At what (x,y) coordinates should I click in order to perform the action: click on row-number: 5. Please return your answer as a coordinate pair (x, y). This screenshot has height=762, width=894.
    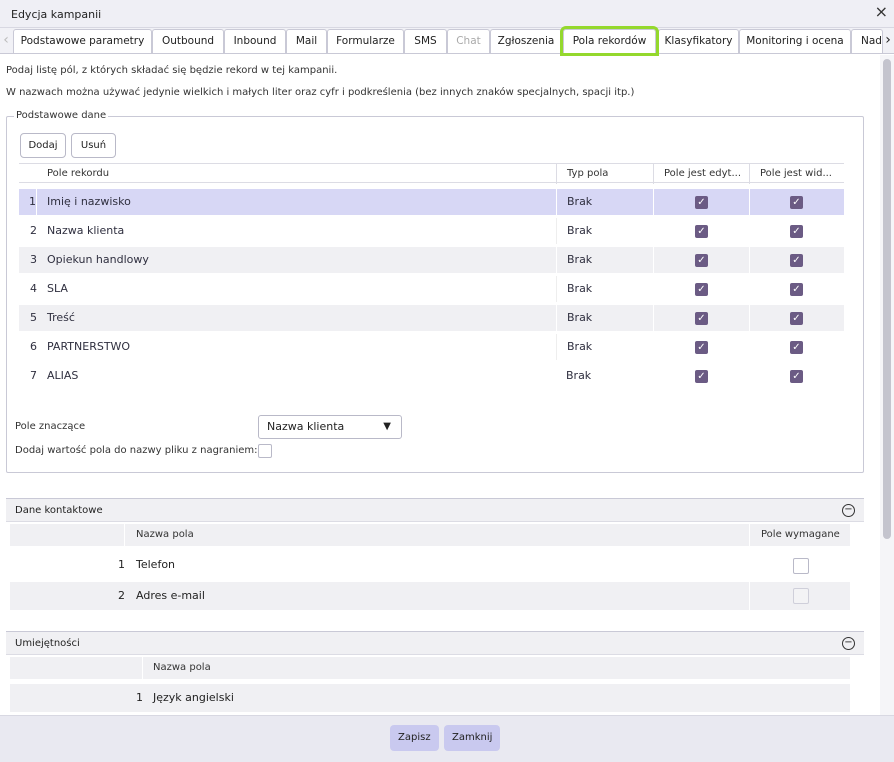
    Looking at the image, I should click on (33, 317).